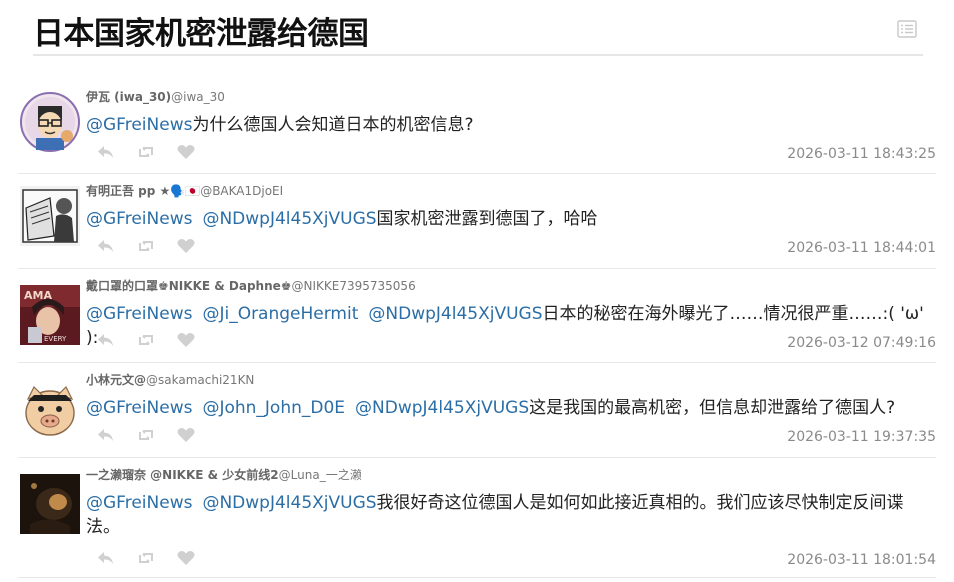 The image size is (954, 582). I want to click on tweet-author: 一之濑瑠奈 @NIKKE & 少女前线2, so click(182, 475).